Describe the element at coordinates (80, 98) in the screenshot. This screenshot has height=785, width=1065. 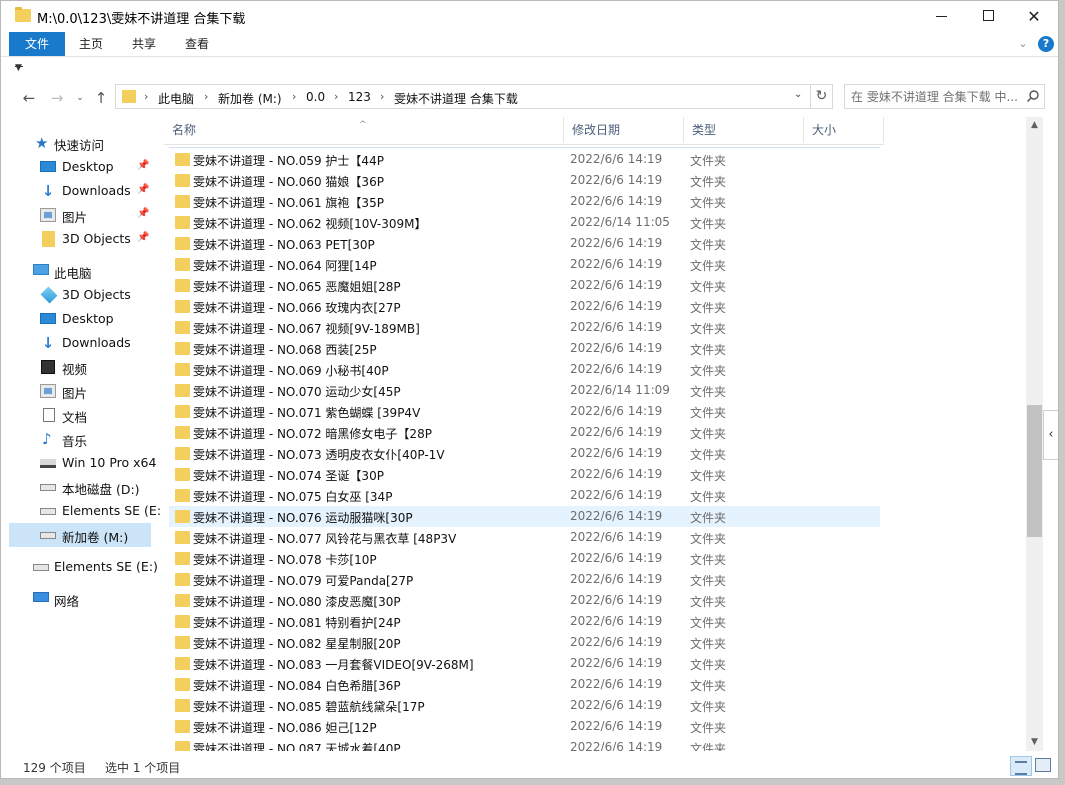
I see `recent-locations-button: ⌄` at that location.